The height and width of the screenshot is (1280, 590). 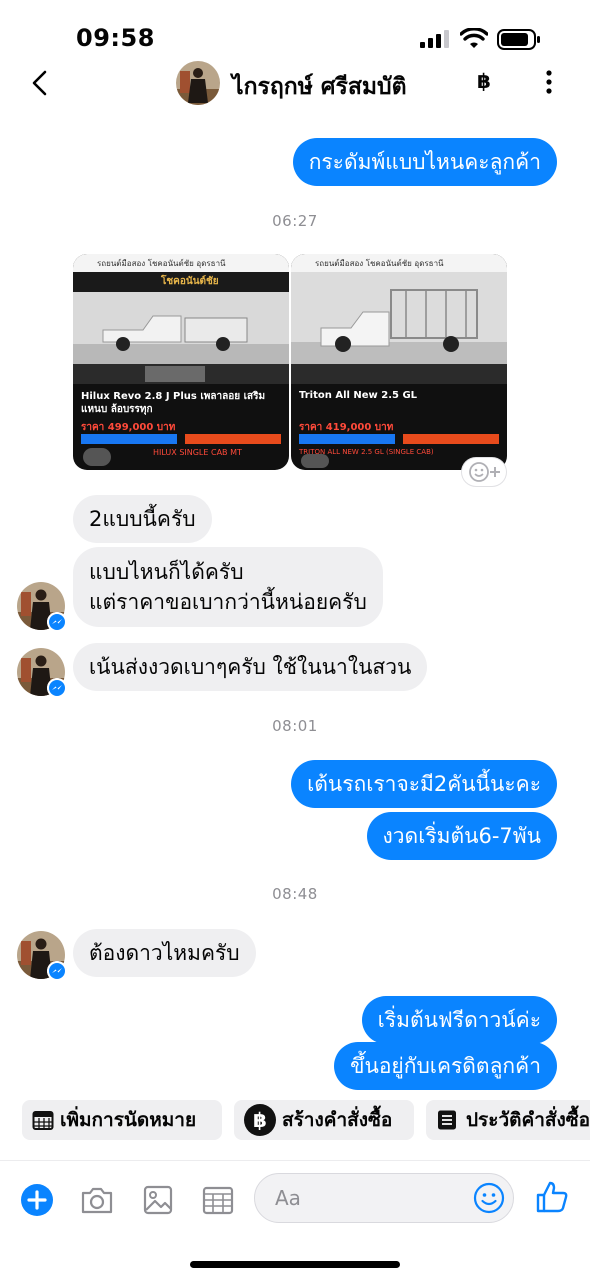 What do you see at coordinates (549, 82) in the screenshot?
I see `more-options-icon` at bounding box center [549, 82].